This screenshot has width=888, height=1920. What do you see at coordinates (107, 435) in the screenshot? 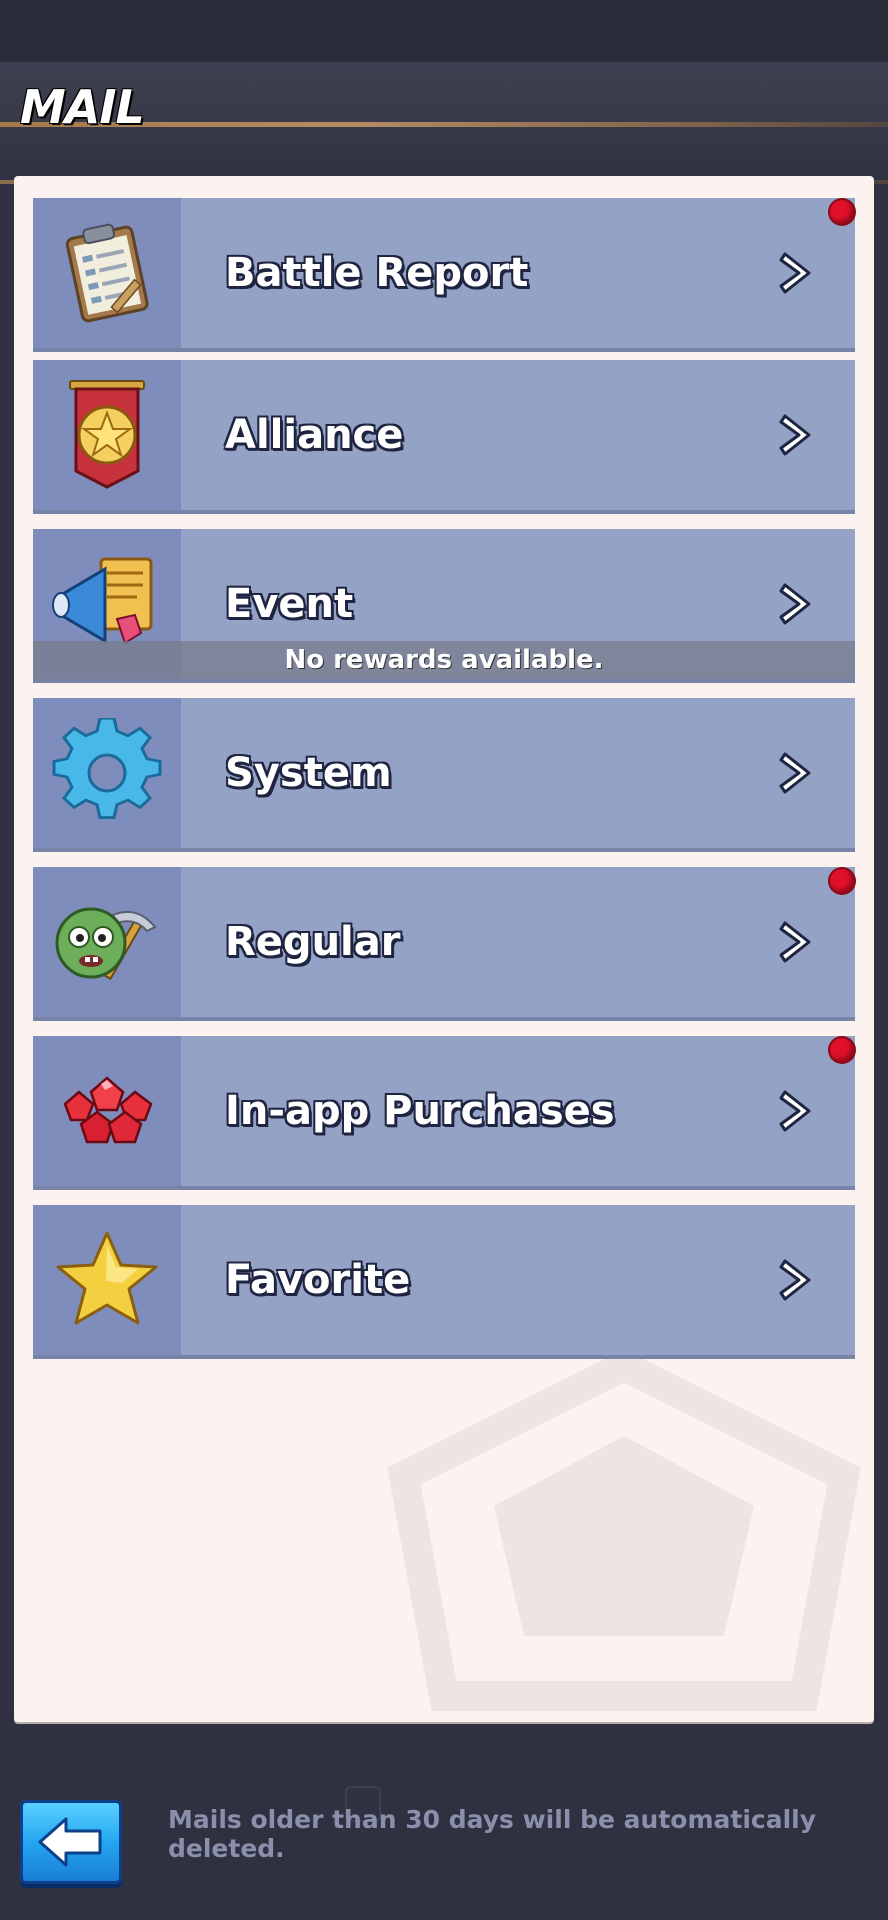
I see `alliance-banner-icon` at bounding box center [107, 435].